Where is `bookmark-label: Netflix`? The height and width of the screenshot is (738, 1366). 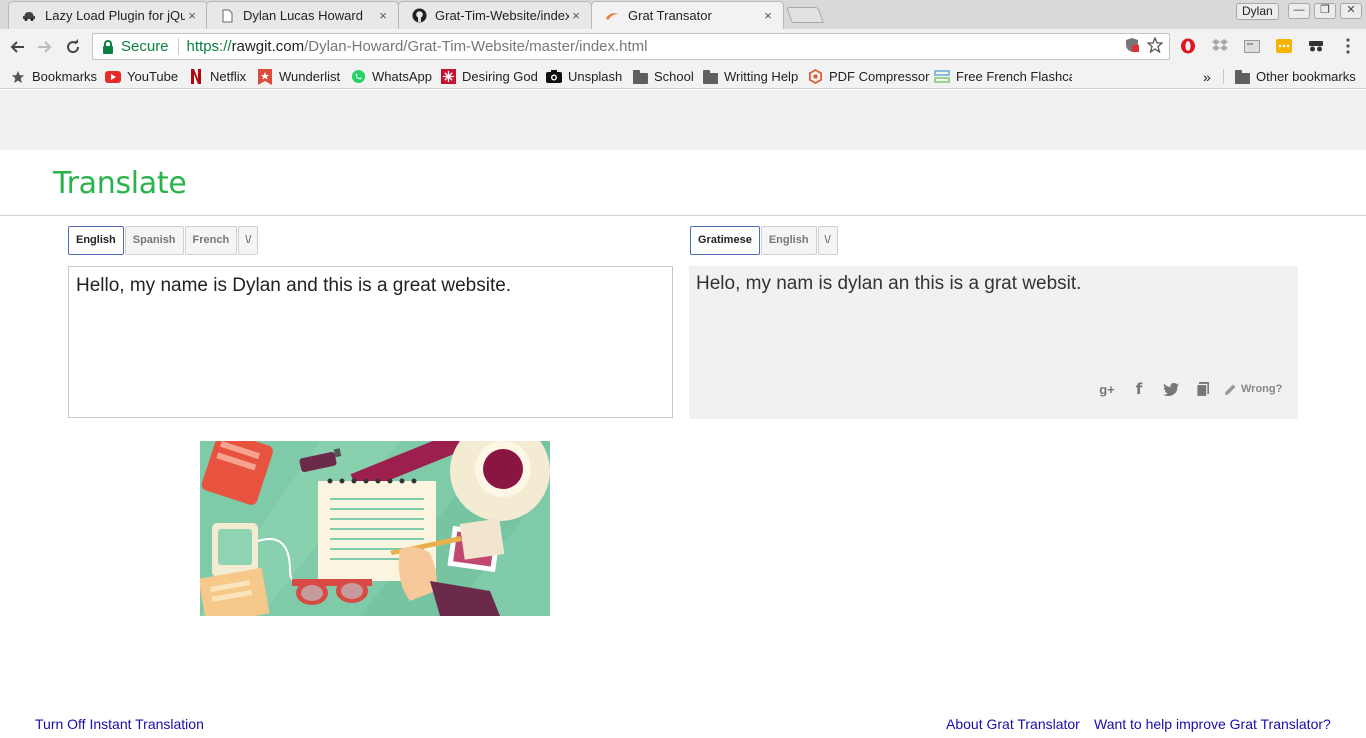 bookmark-label: Netflix is located at coordinates (228, 76).